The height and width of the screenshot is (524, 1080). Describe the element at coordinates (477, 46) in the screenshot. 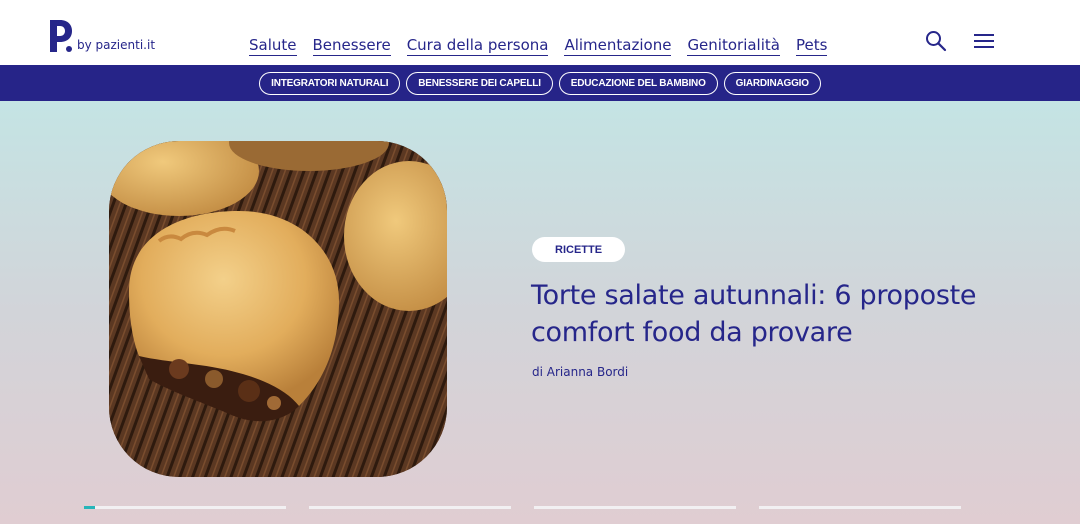

I see `nav-link-cura-della-persona: Cura della persona` at that location.